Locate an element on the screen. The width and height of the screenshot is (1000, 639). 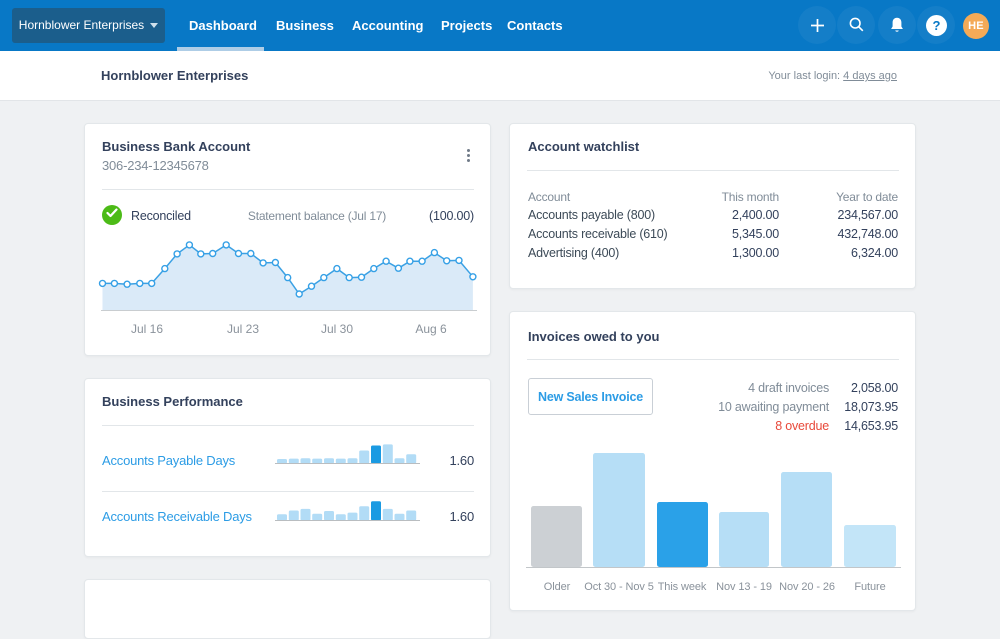
svg-text: Jul 23 is located at coordinates (243, 329).